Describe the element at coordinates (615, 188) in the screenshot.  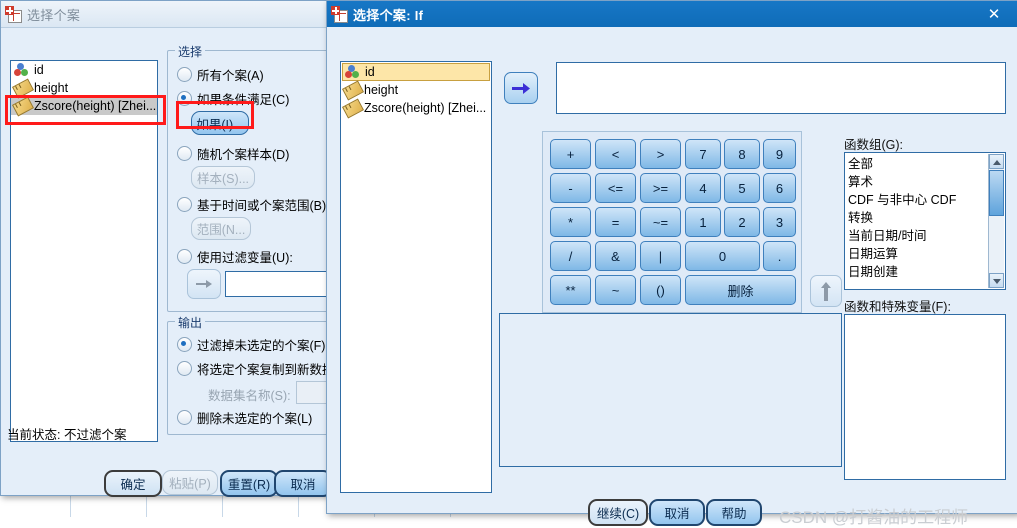
I see `key-less-equal: <=` at that location.